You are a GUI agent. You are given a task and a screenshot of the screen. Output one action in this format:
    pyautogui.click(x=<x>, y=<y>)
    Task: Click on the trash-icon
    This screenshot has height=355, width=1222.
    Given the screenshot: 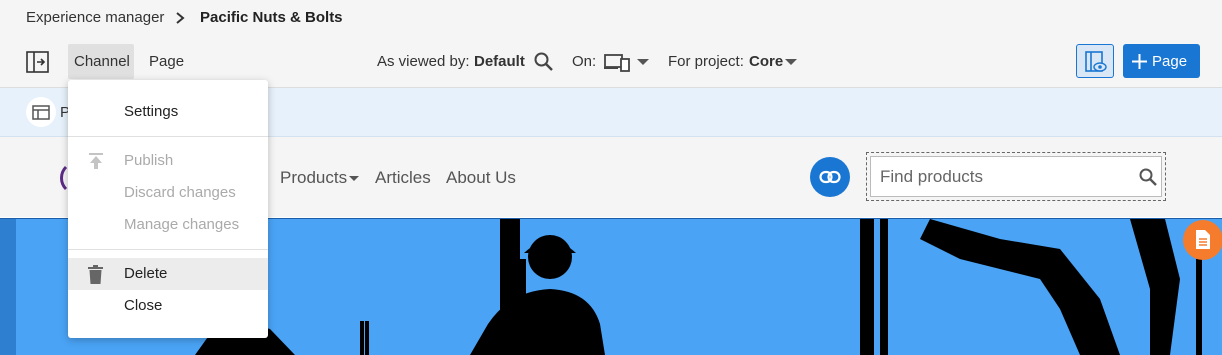 What is the action you would take?
    pyautogui.click(x=95, y=274)
    